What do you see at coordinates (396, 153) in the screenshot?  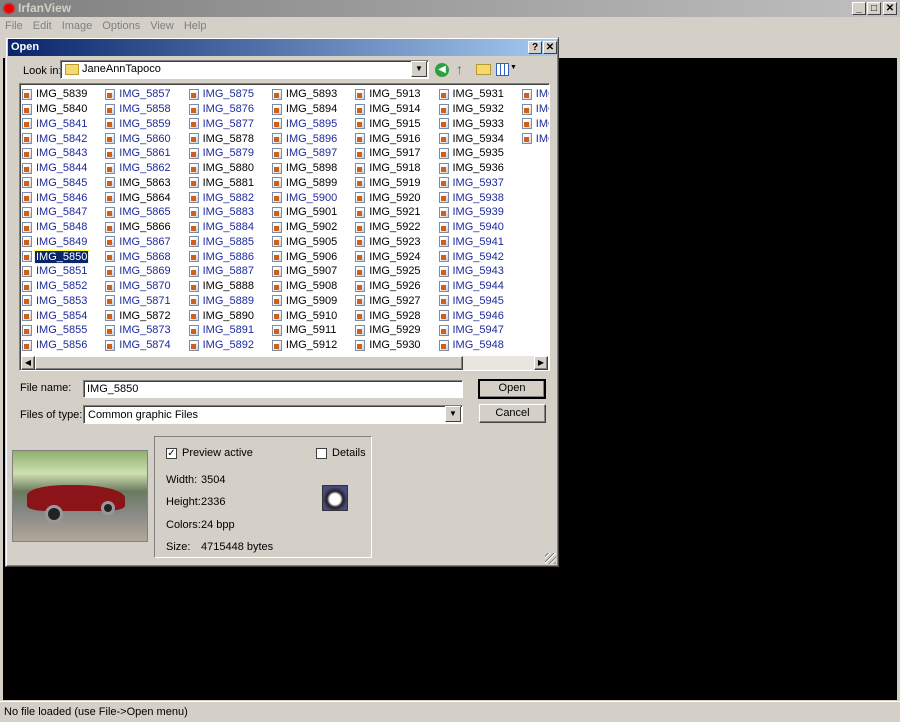 I see `file-item: IMG_5917` at bounding box center [396, 153].